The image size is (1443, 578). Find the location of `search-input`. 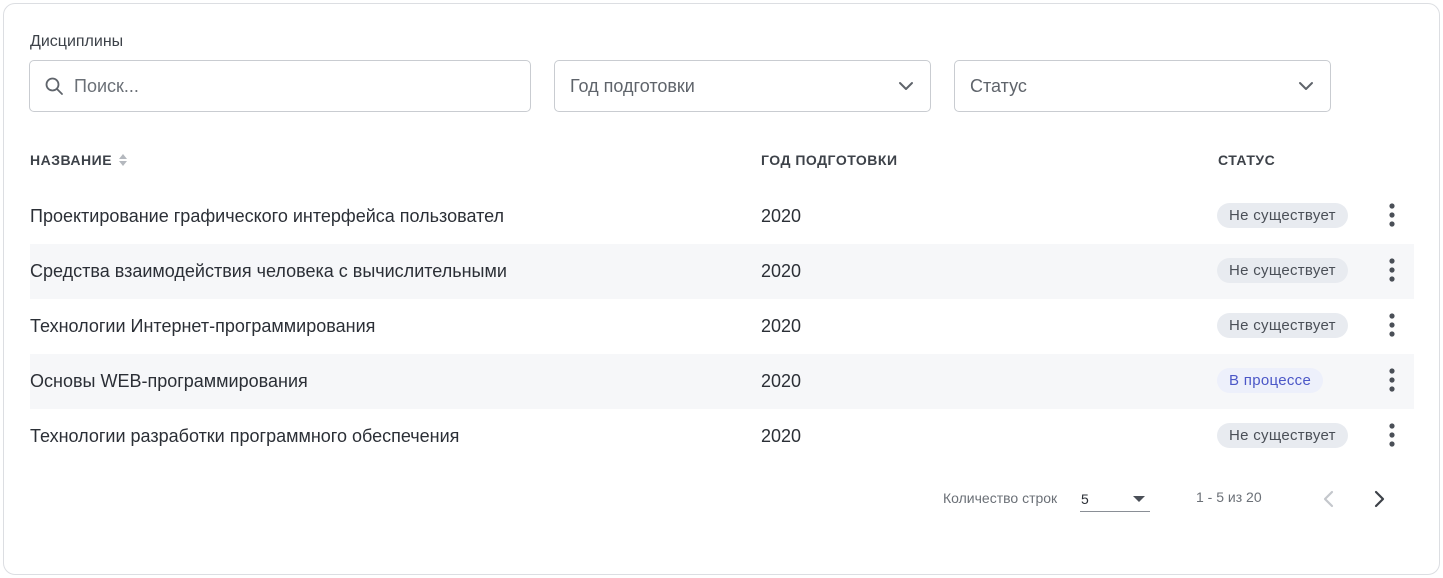

search-input is located at coordinates (284, 86).